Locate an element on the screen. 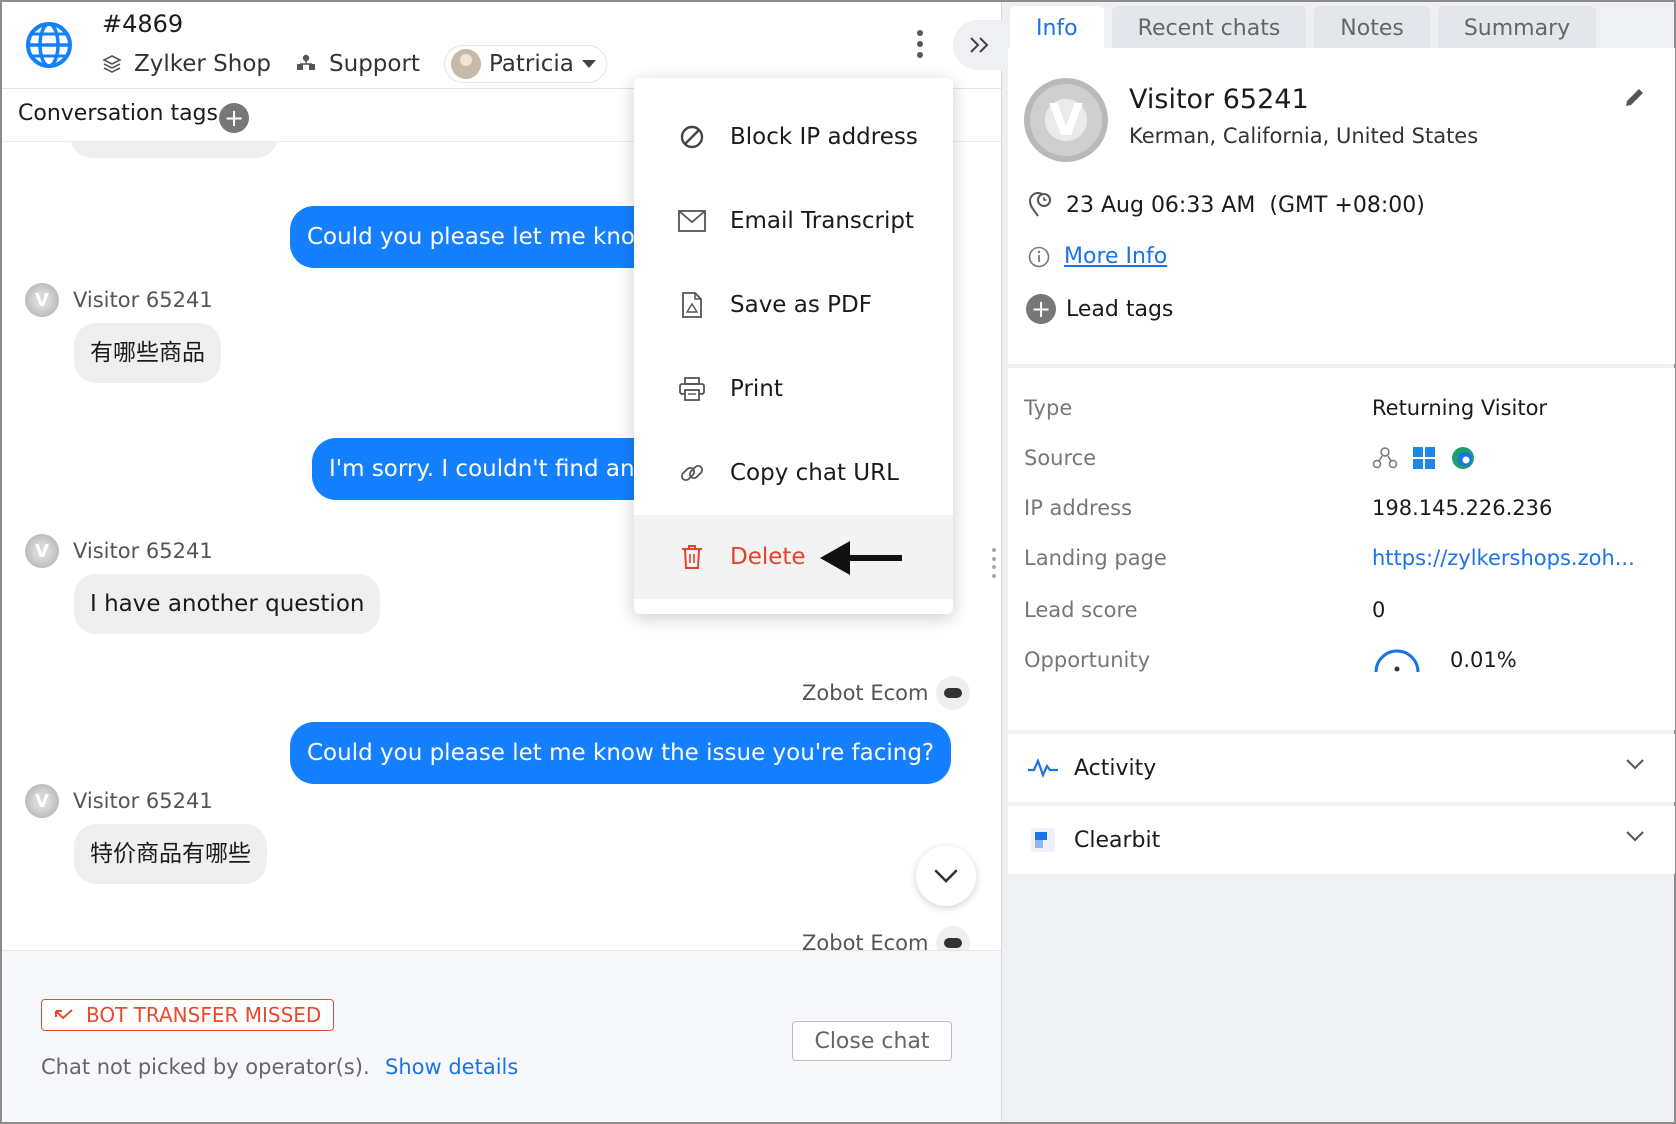  message-bubble-incoming: 特价商品有哪些 is located at coordinates (170, 854).